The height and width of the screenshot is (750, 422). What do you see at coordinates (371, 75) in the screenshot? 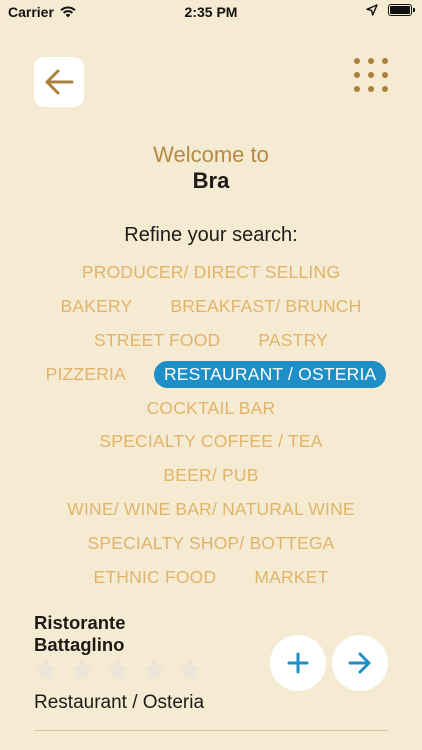
I see `grid-dots-icon` at bounding box center [371, 75].